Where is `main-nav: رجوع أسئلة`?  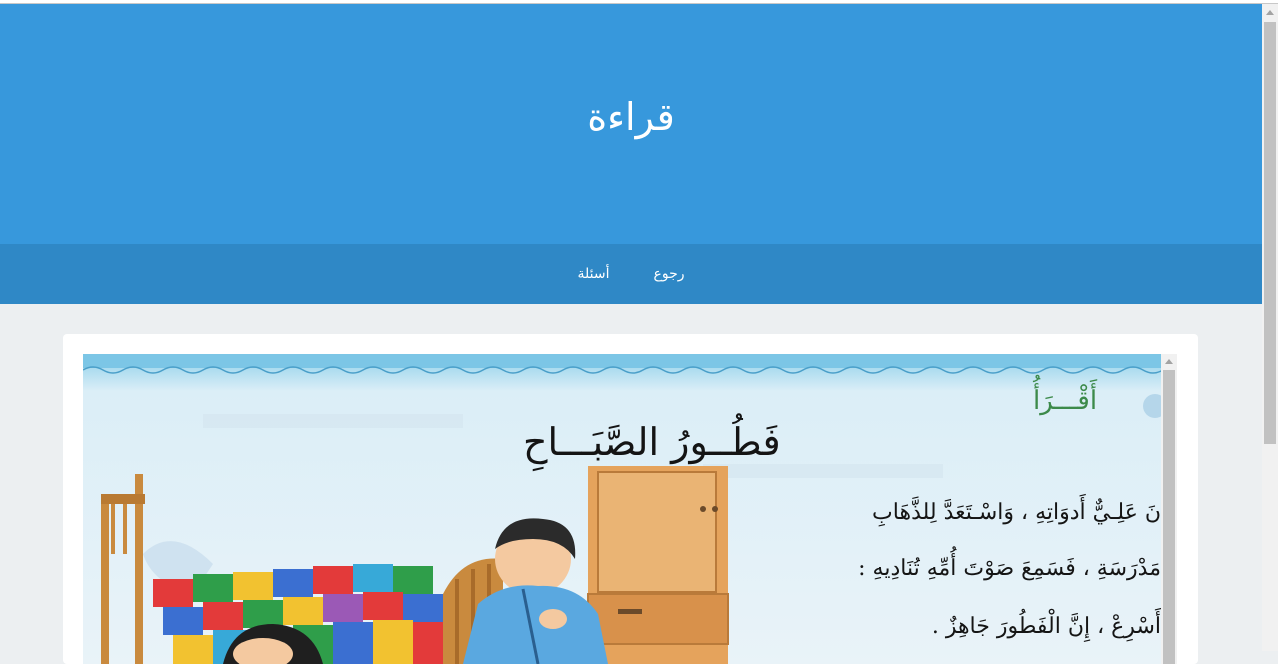
main-nav: رجوع أسئلة is located at coordinates (631, 274).